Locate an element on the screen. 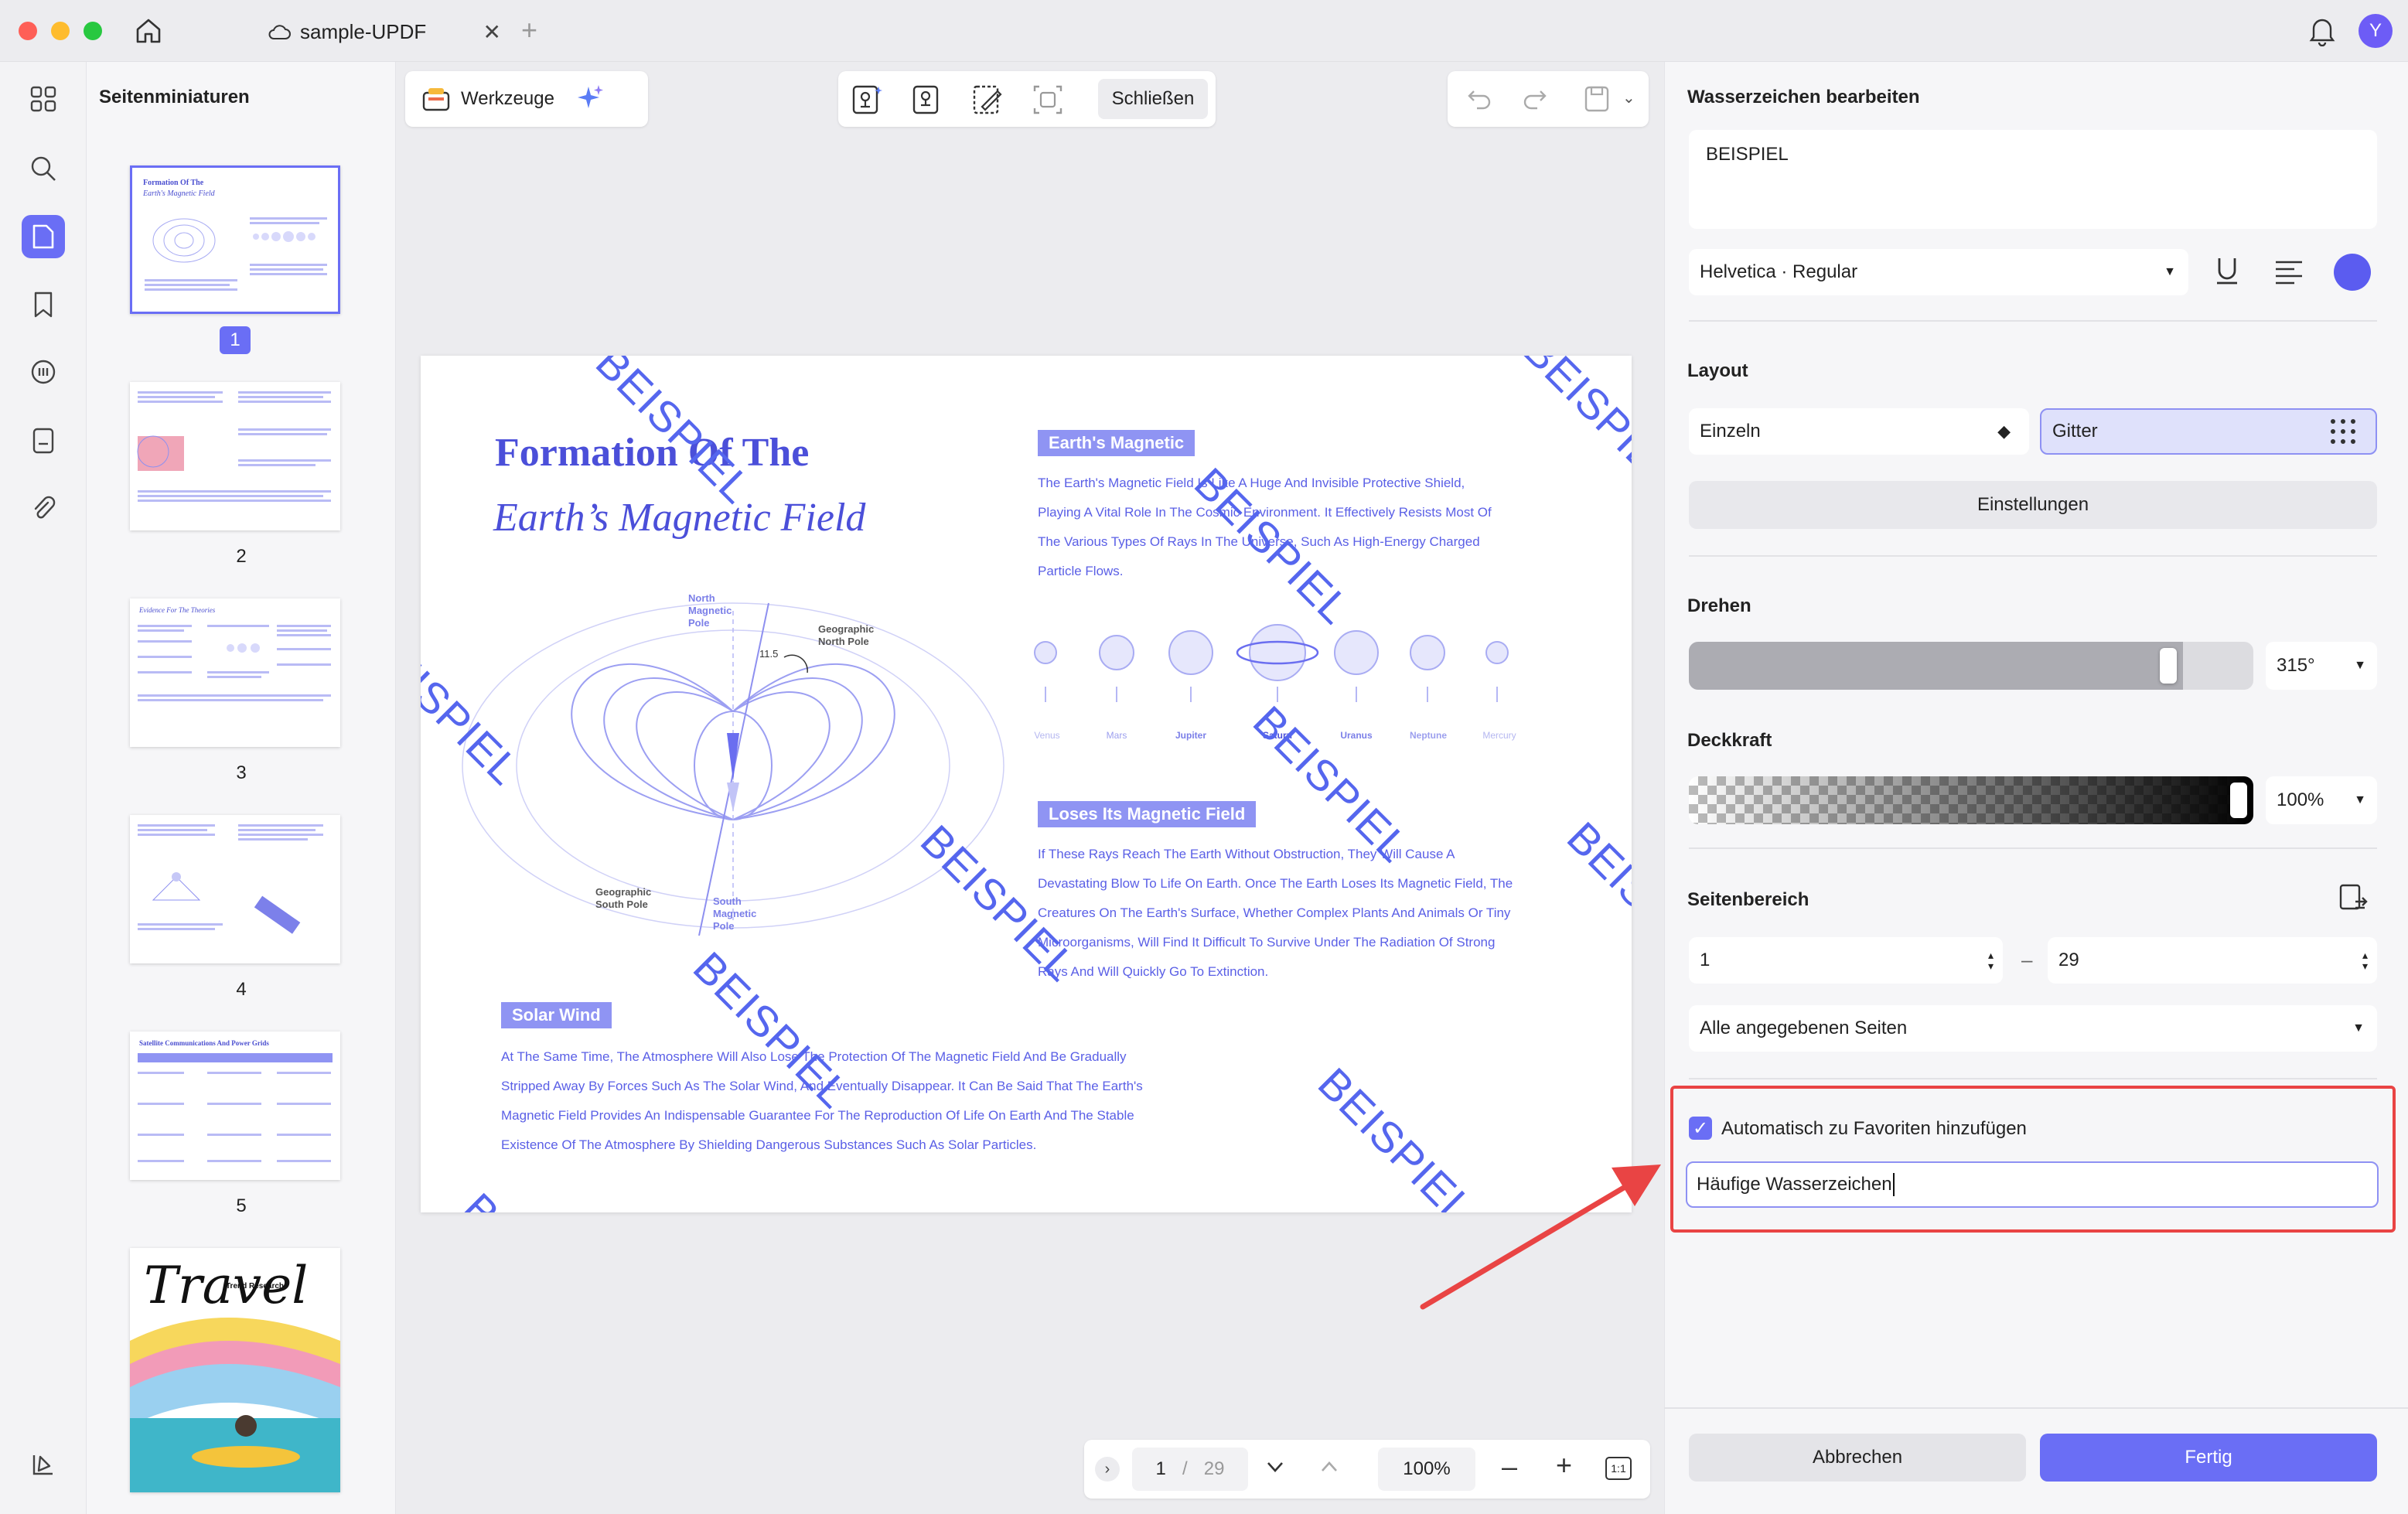 The image size is (2408, 1514). opacity-value-select: 100% ▼ is located at coordinates (2321, 800).